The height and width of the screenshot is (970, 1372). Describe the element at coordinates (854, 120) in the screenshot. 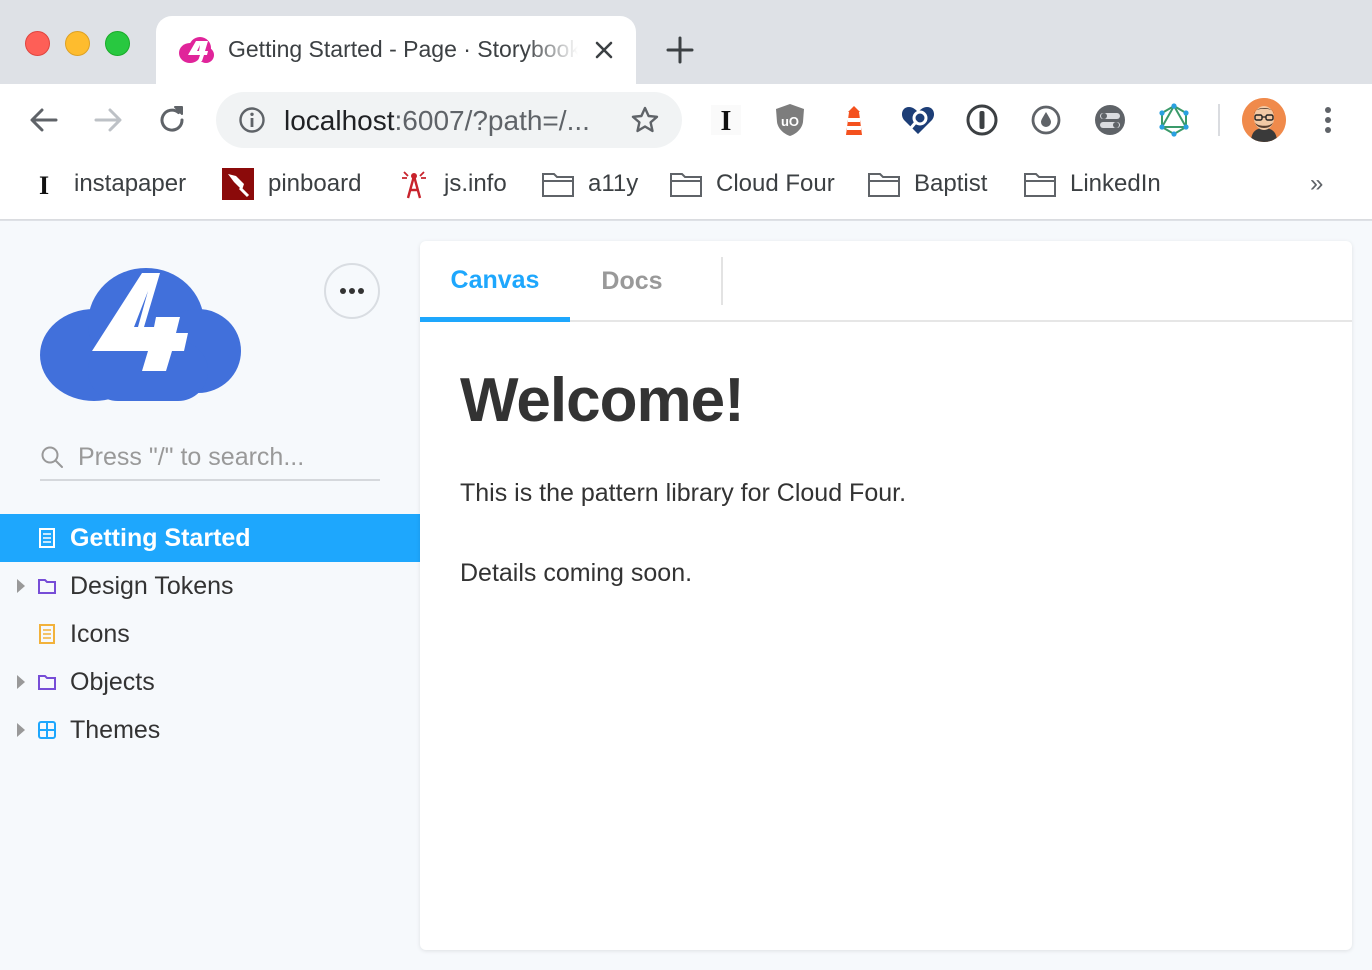

I see `lighthouse-icon` at that location.